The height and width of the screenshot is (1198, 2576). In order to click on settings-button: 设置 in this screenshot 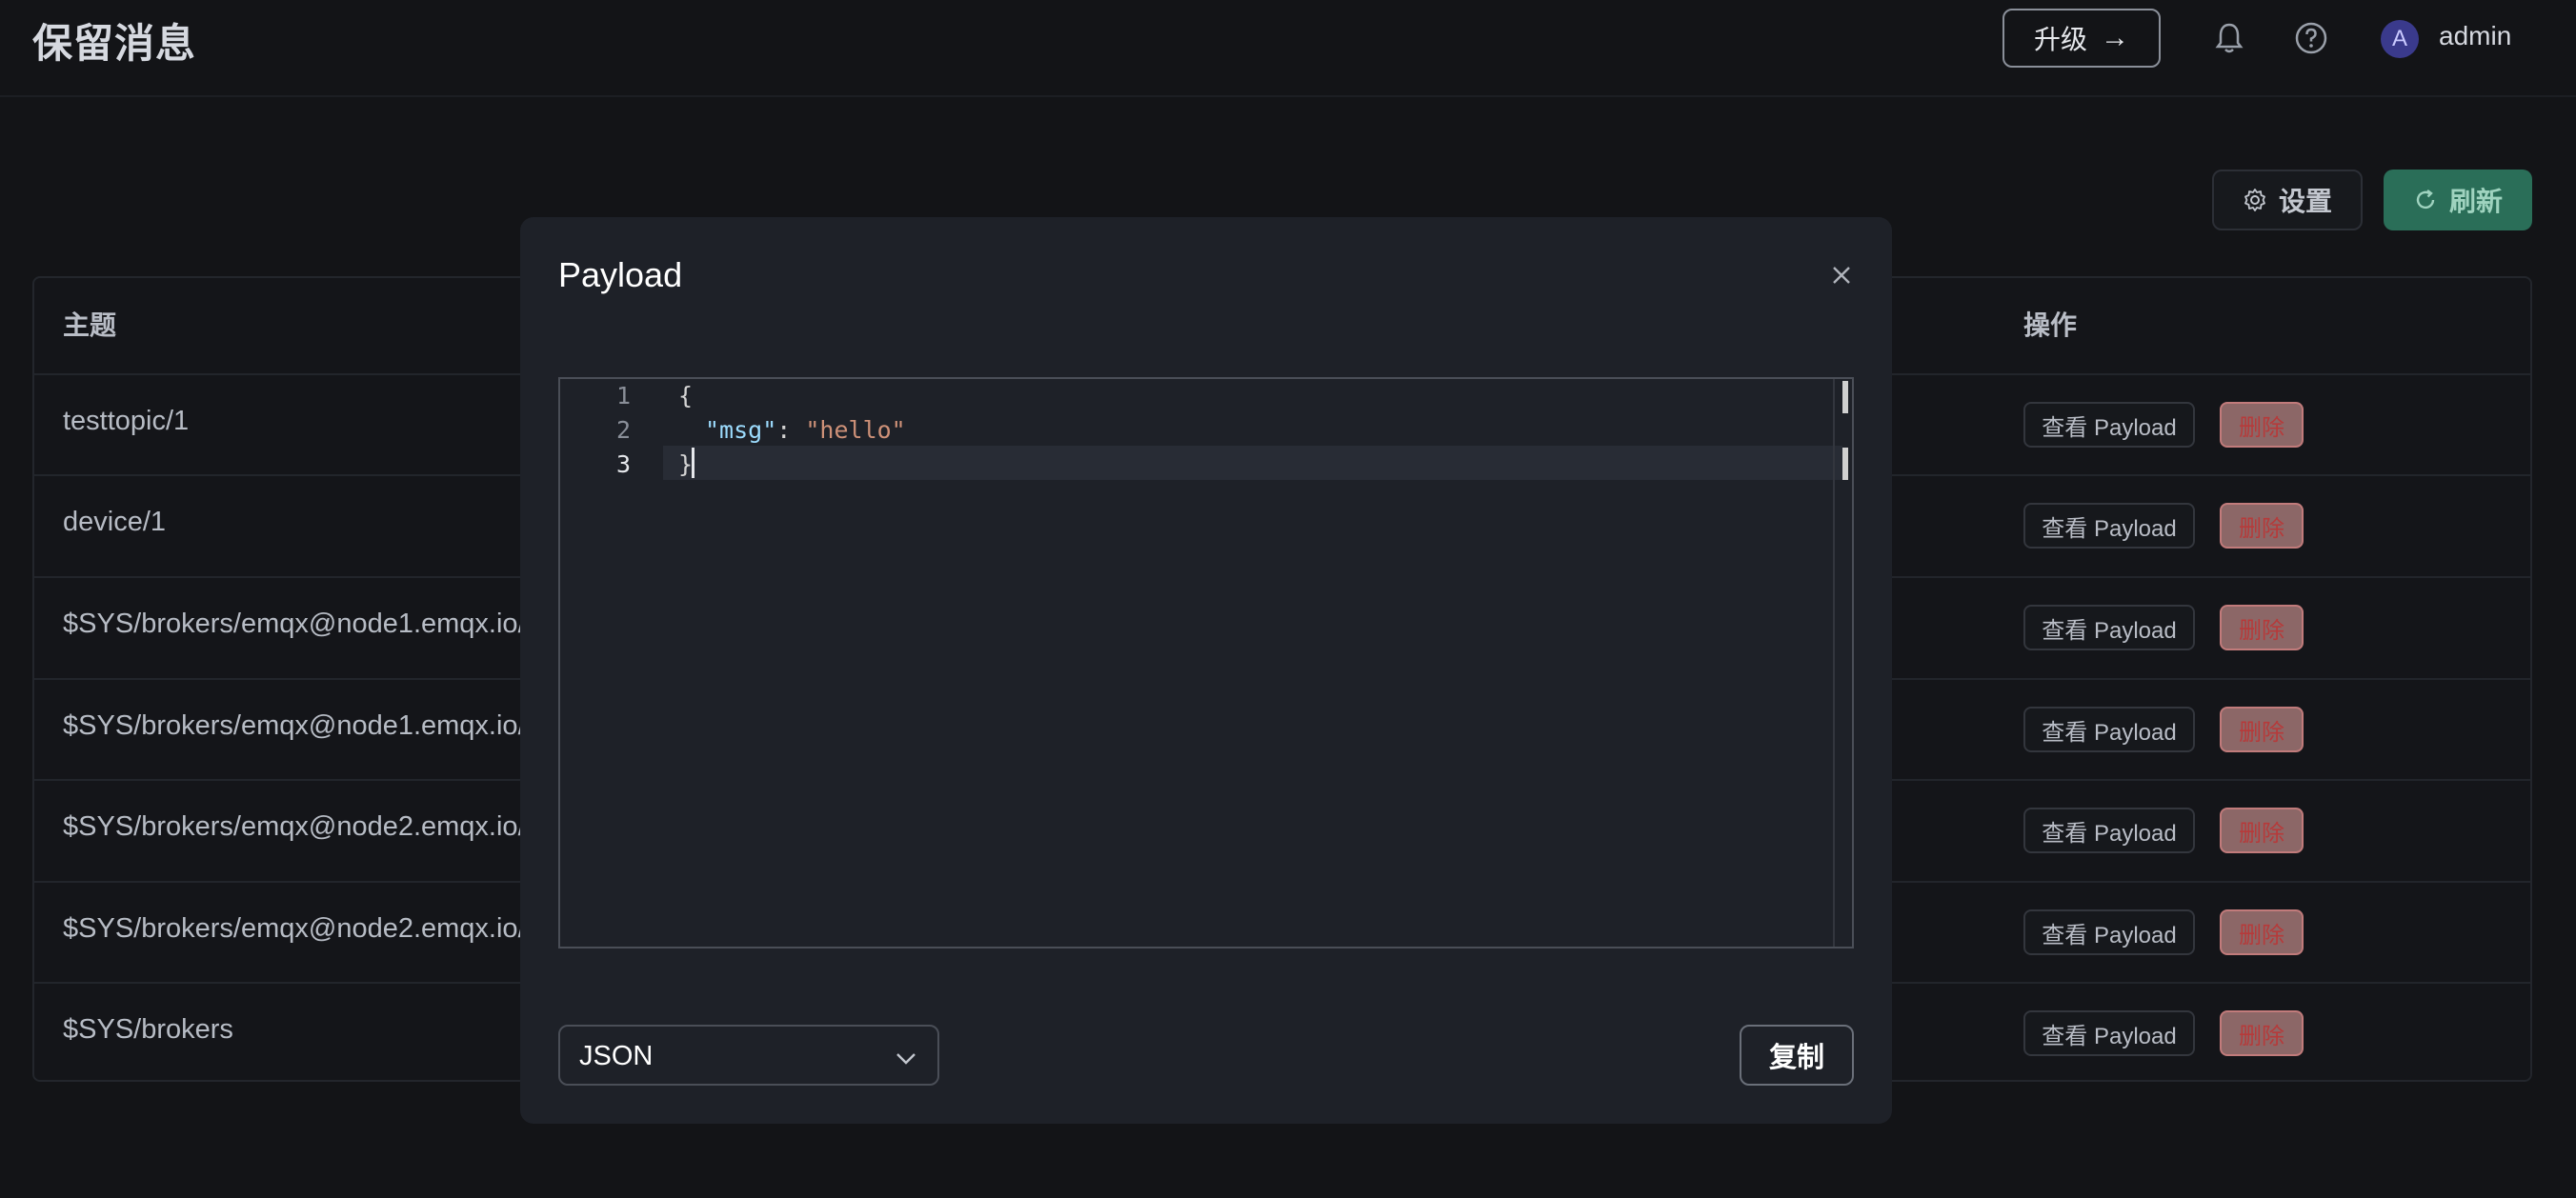, I will do `click(2288, 200)`.